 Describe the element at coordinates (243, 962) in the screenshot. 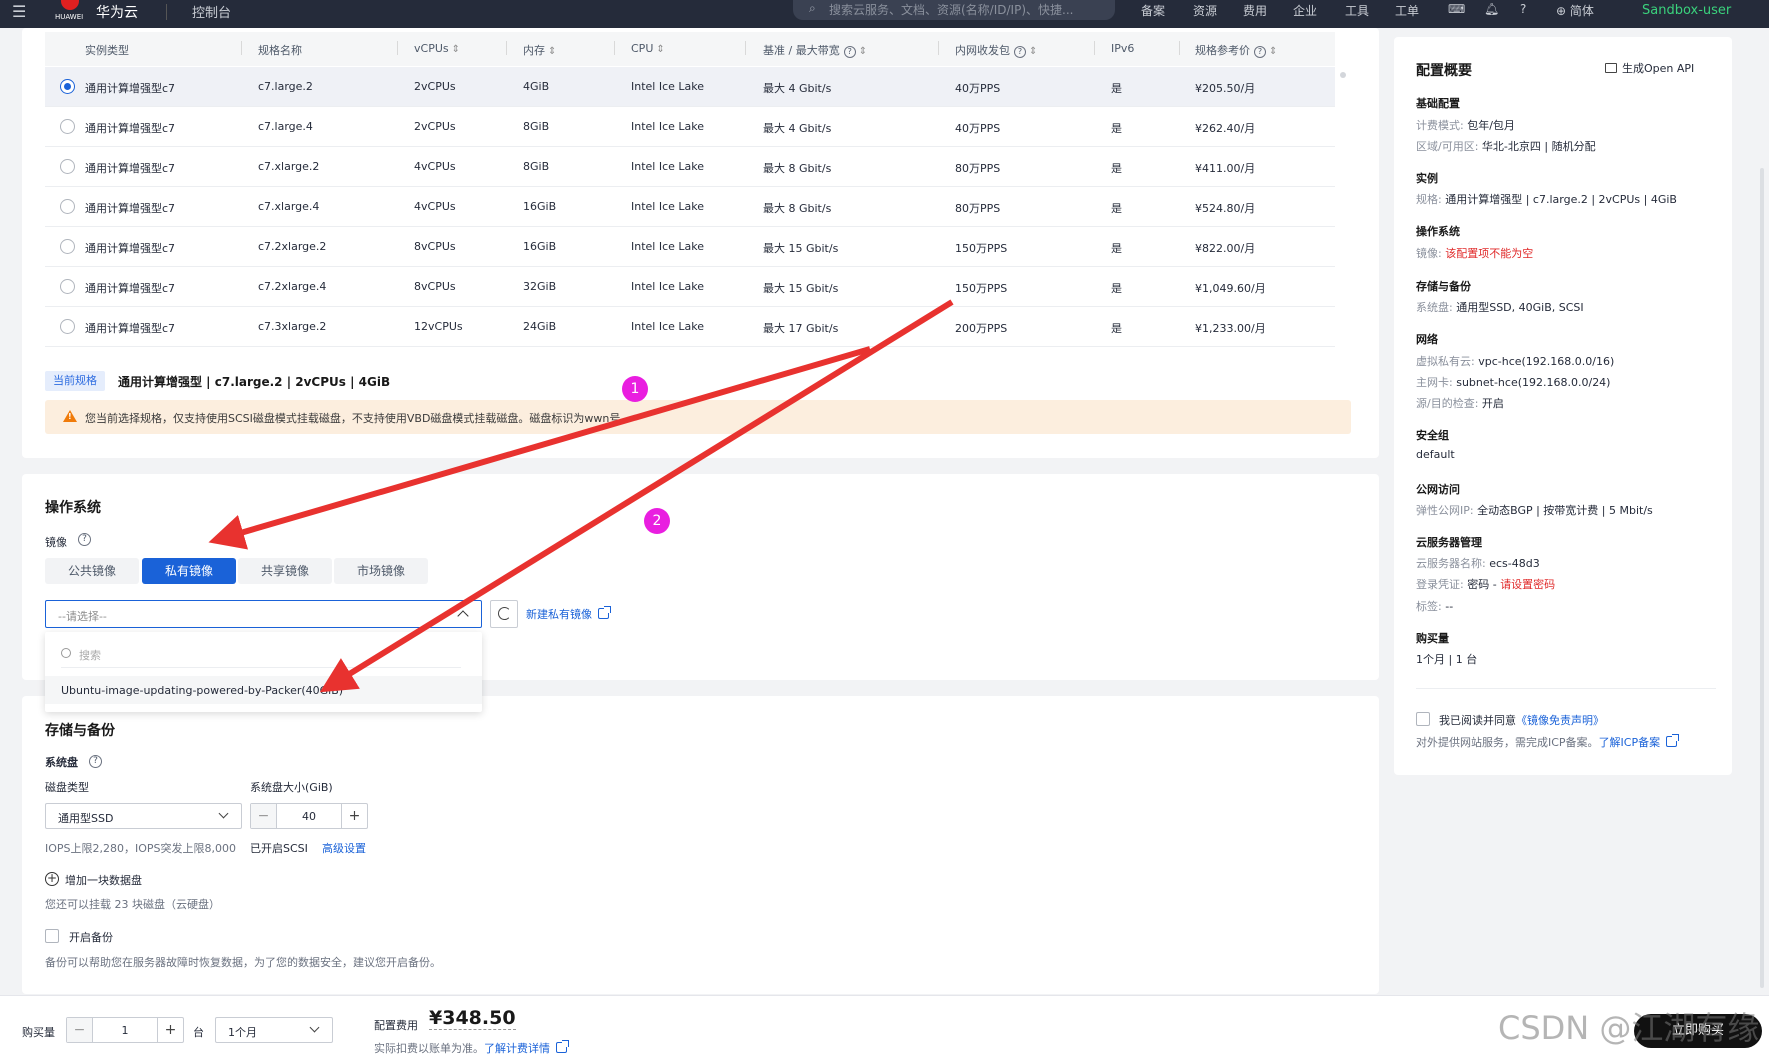

I see `backup-hint: 备份可以帮助您在服务器故障时恢复数据，为了您的数据安全，建议您开启备份。` at that location.